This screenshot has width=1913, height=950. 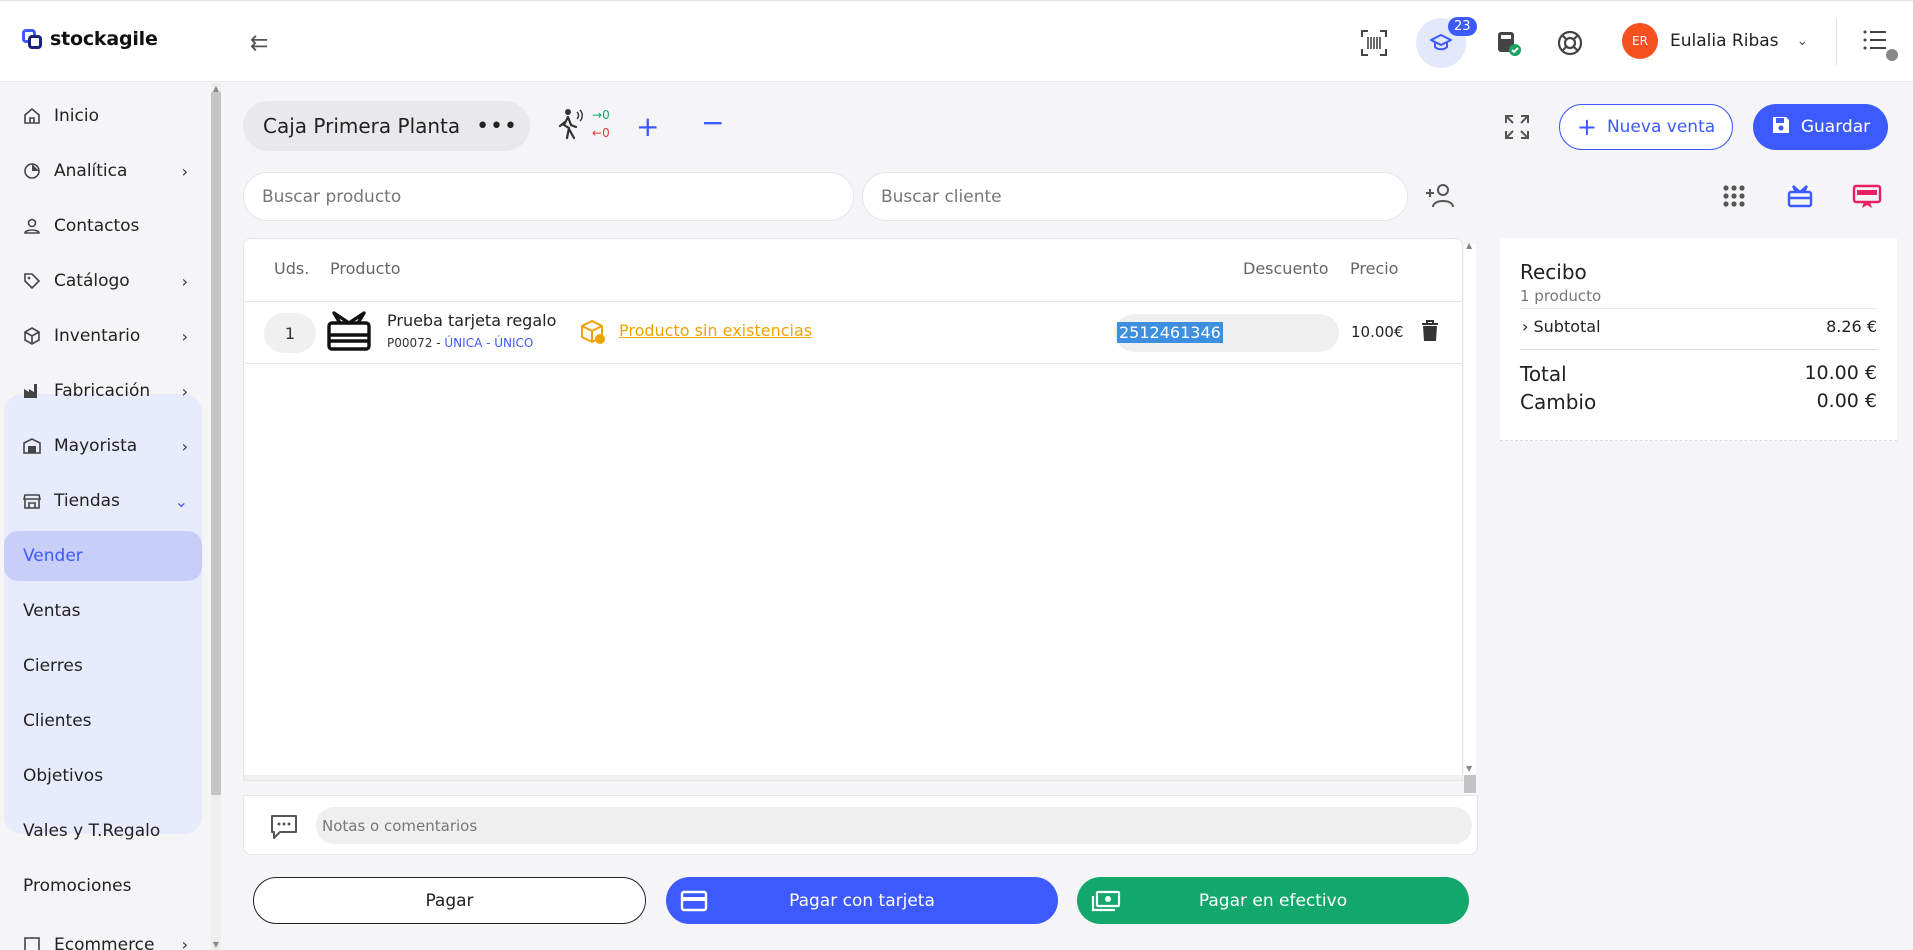 I want to click on sidebar-item-inicio: Inicio, so click(x=107, y=116).